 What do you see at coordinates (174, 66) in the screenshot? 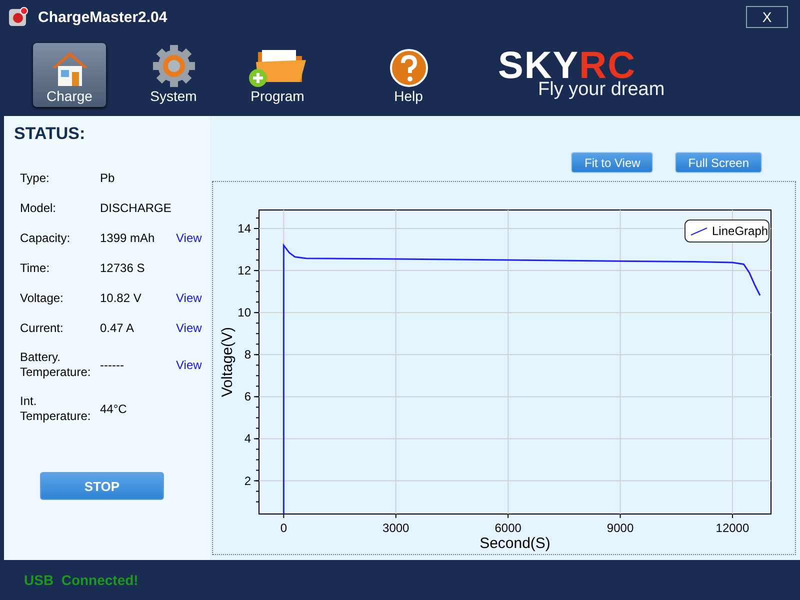
I see `gear-icon` at bounding box center [174, 66].